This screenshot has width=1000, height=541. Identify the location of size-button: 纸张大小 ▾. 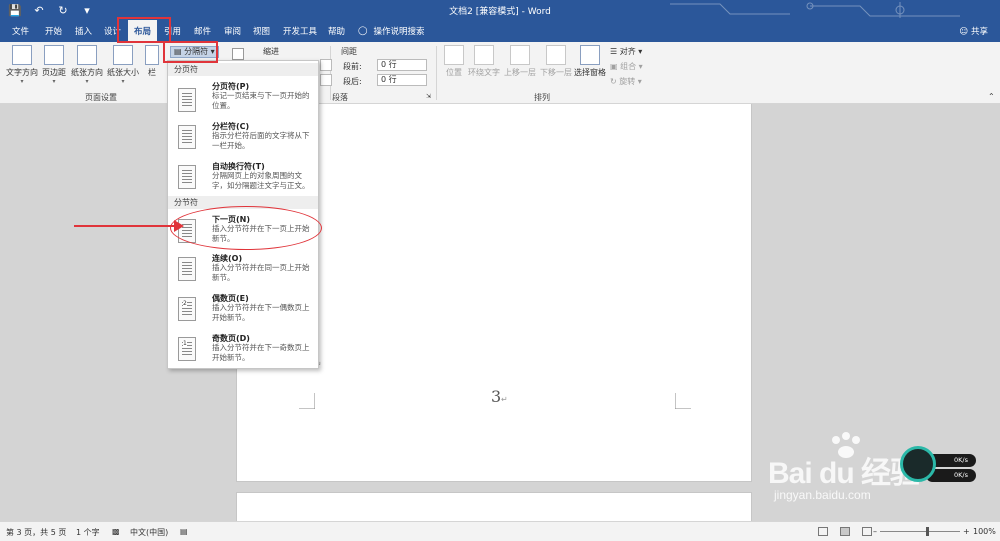
(123, 65).